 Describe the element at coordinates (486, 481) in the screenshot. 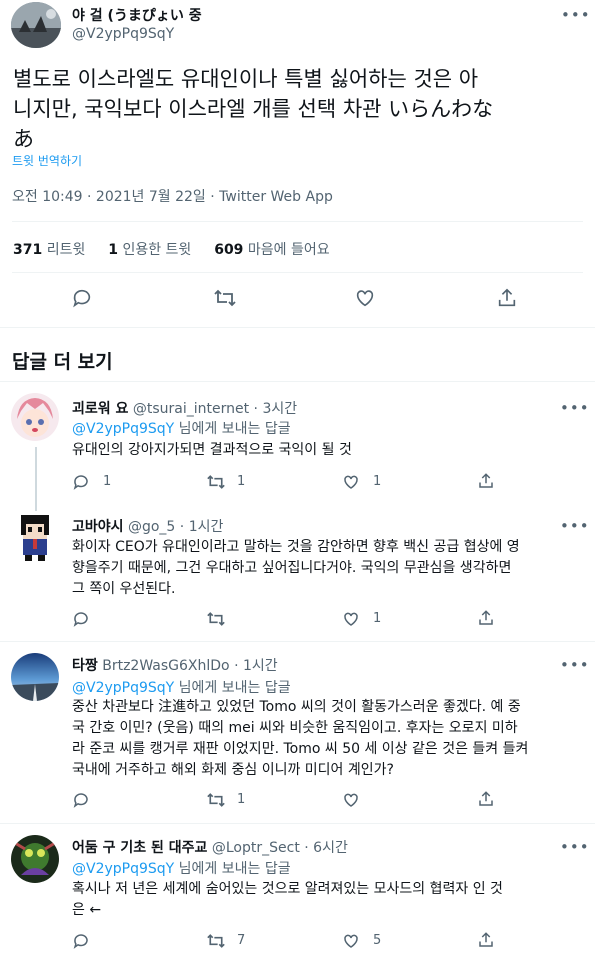

I see `reply1-share-icon` at that location.